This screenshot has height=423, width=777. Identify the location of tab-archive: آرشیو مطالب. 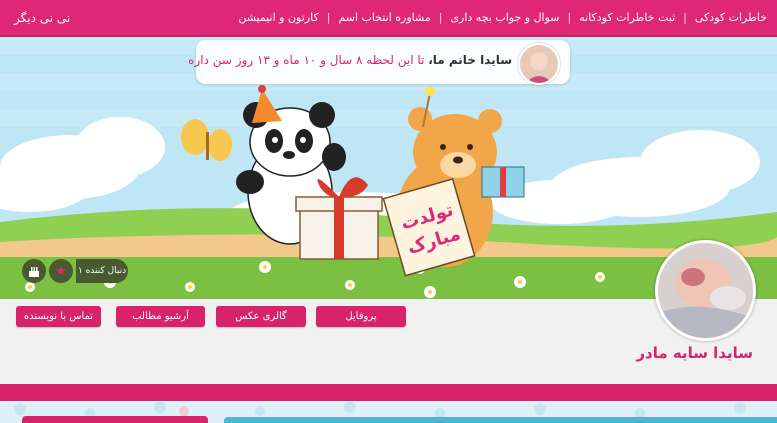
(160, 316).